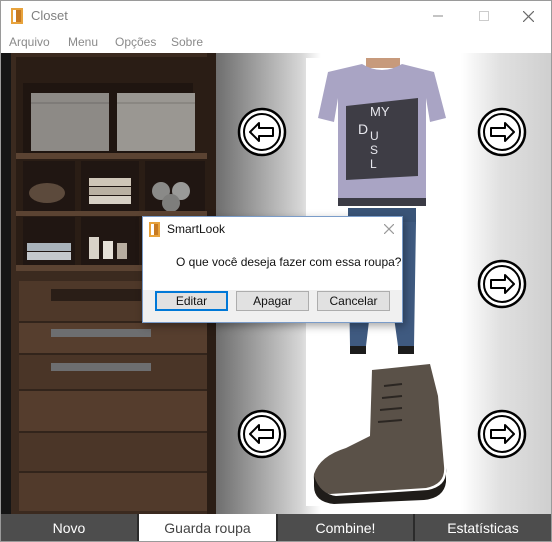 This screenshot has height=542, width=552. Describe the element at coordinates (187, 42) in the screenshot. I see `menu-sobre: Sobre` at that location.